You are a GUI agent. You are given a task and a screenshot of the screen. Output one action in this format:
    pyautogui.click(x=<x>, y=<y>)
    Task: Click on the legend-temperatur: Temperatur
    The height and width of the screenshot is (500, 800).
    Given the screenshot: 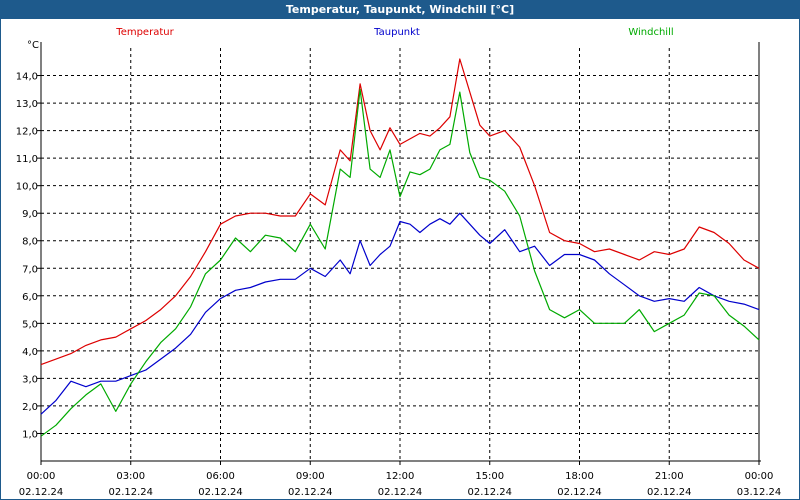 What is the action you would take?
    pyautogui.click(x=144, y=32)
    